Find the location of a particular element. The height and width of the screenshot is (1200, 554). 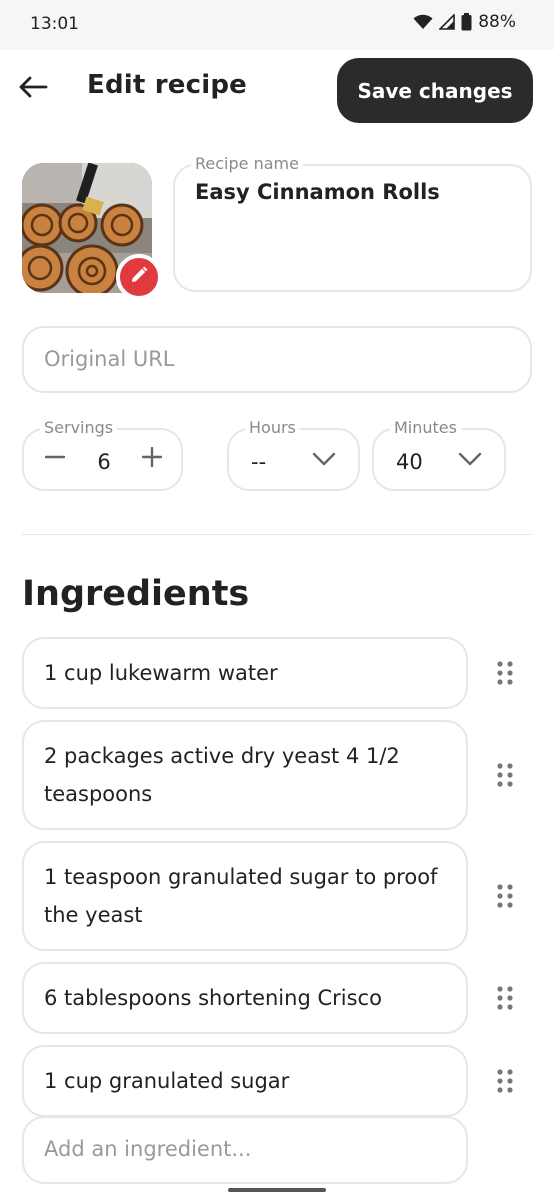

ingredient-row: 1 cup lukewarm water is located at coordinates (277, 673).